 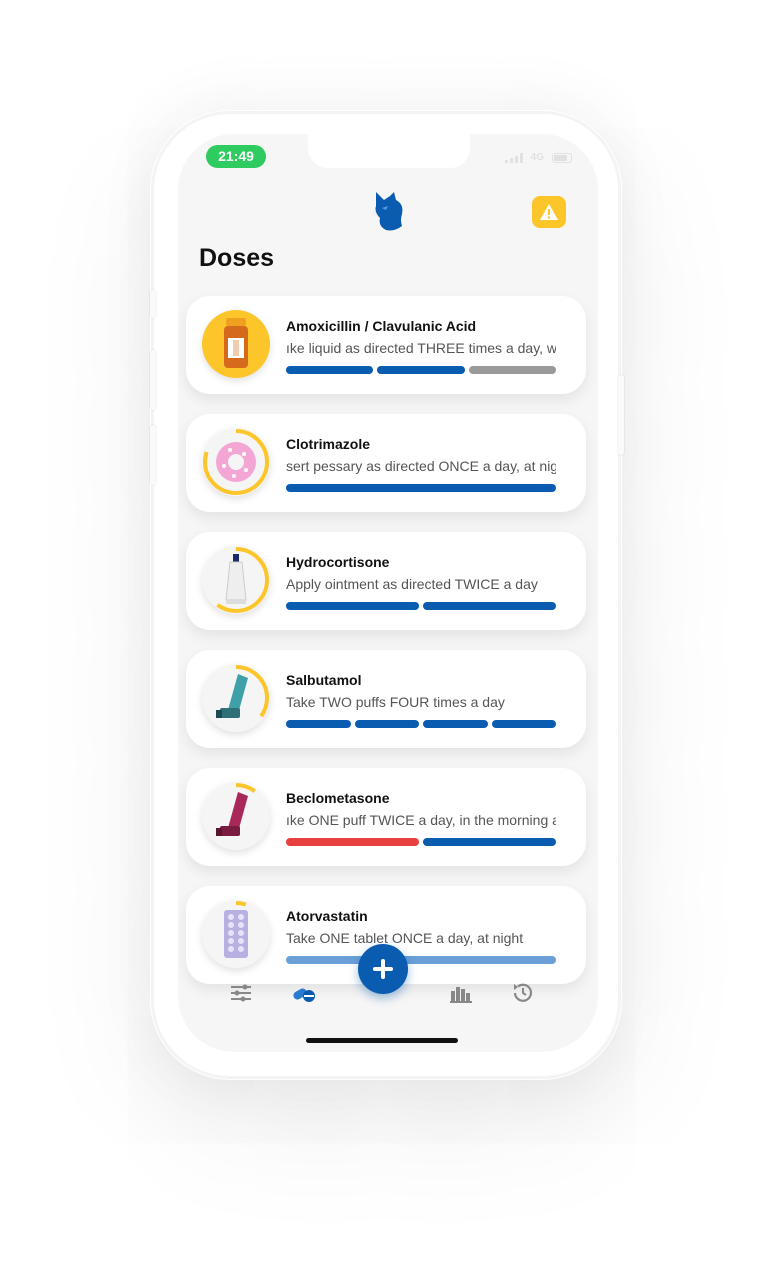 I want to click on medication-name: Beclometasone, so click(x=338, y=798).